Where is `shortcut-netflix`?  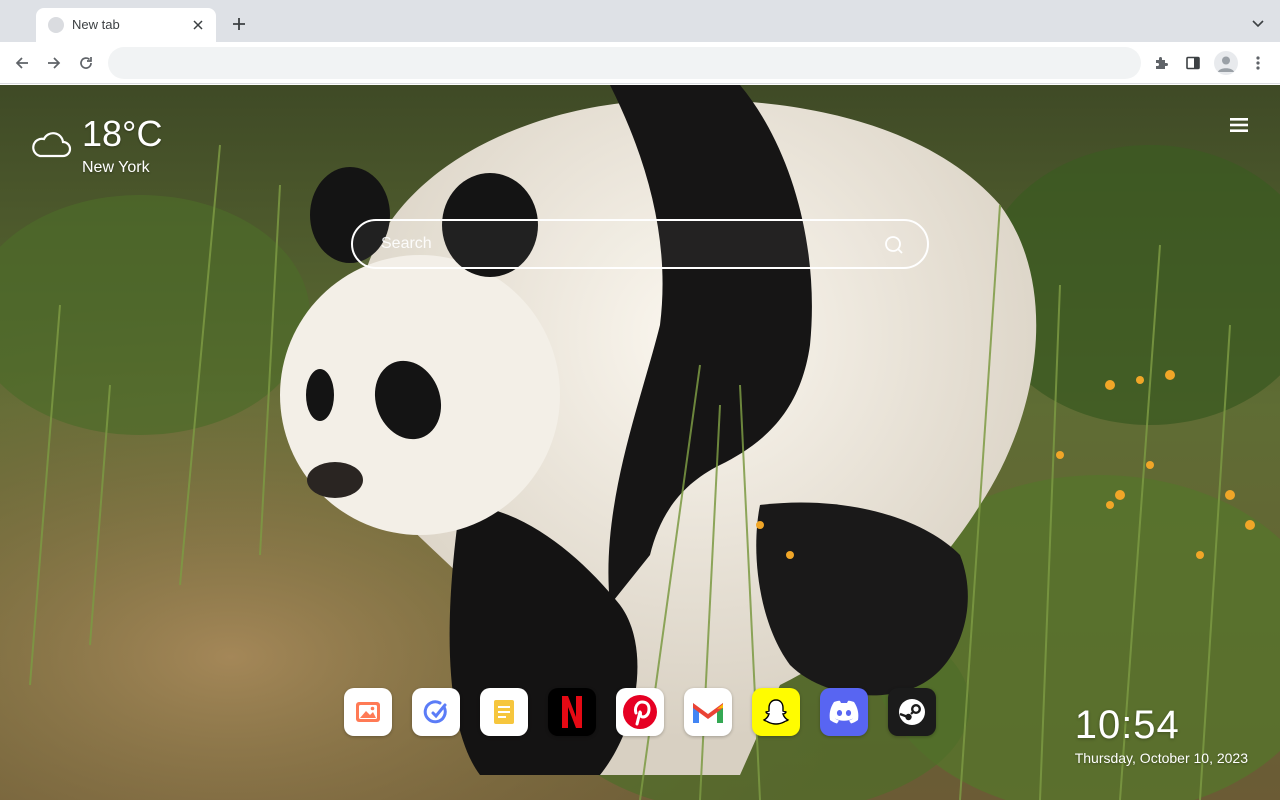
shortcut-netflix is located at coordinates (572, 712).